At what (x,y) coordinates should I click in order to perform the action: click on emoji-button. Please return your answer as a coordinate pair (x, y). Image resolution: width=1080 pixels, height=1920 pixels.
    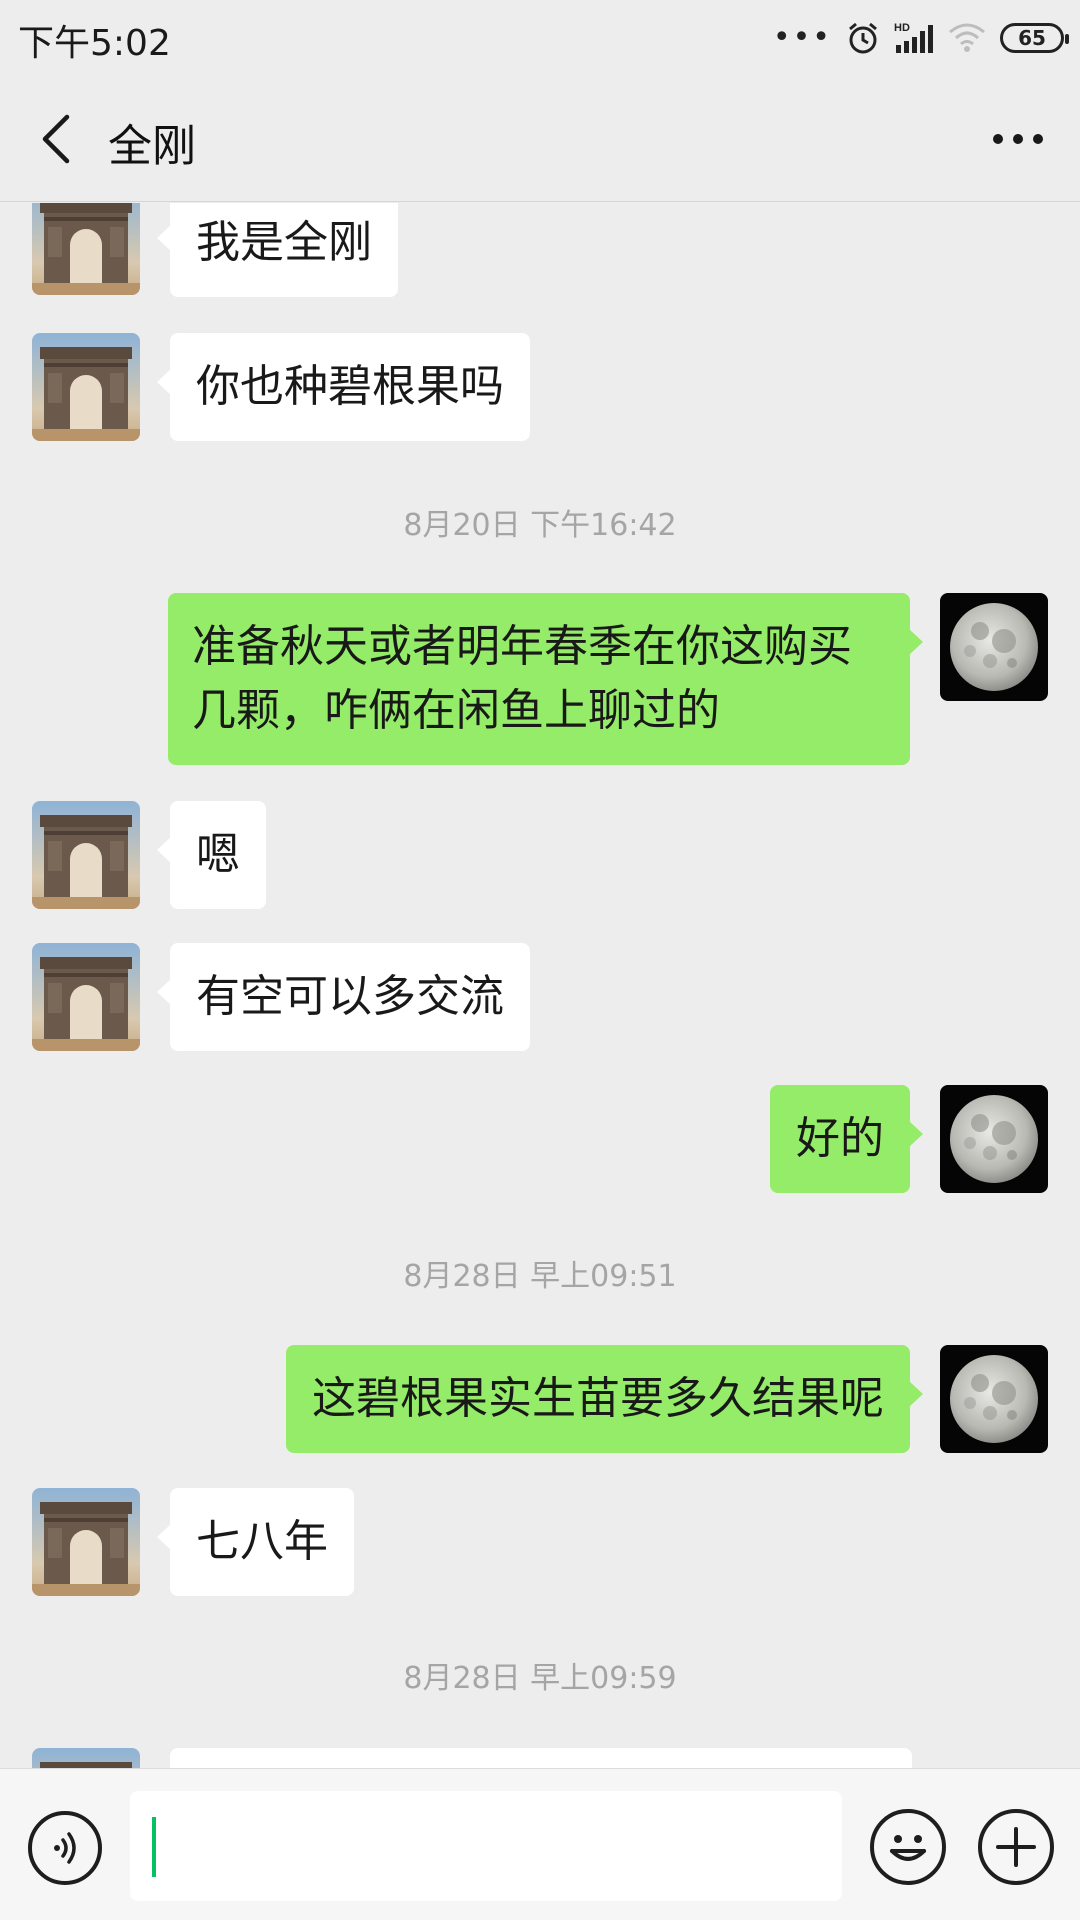
    Looking at the image, I should click on (908, 1847).